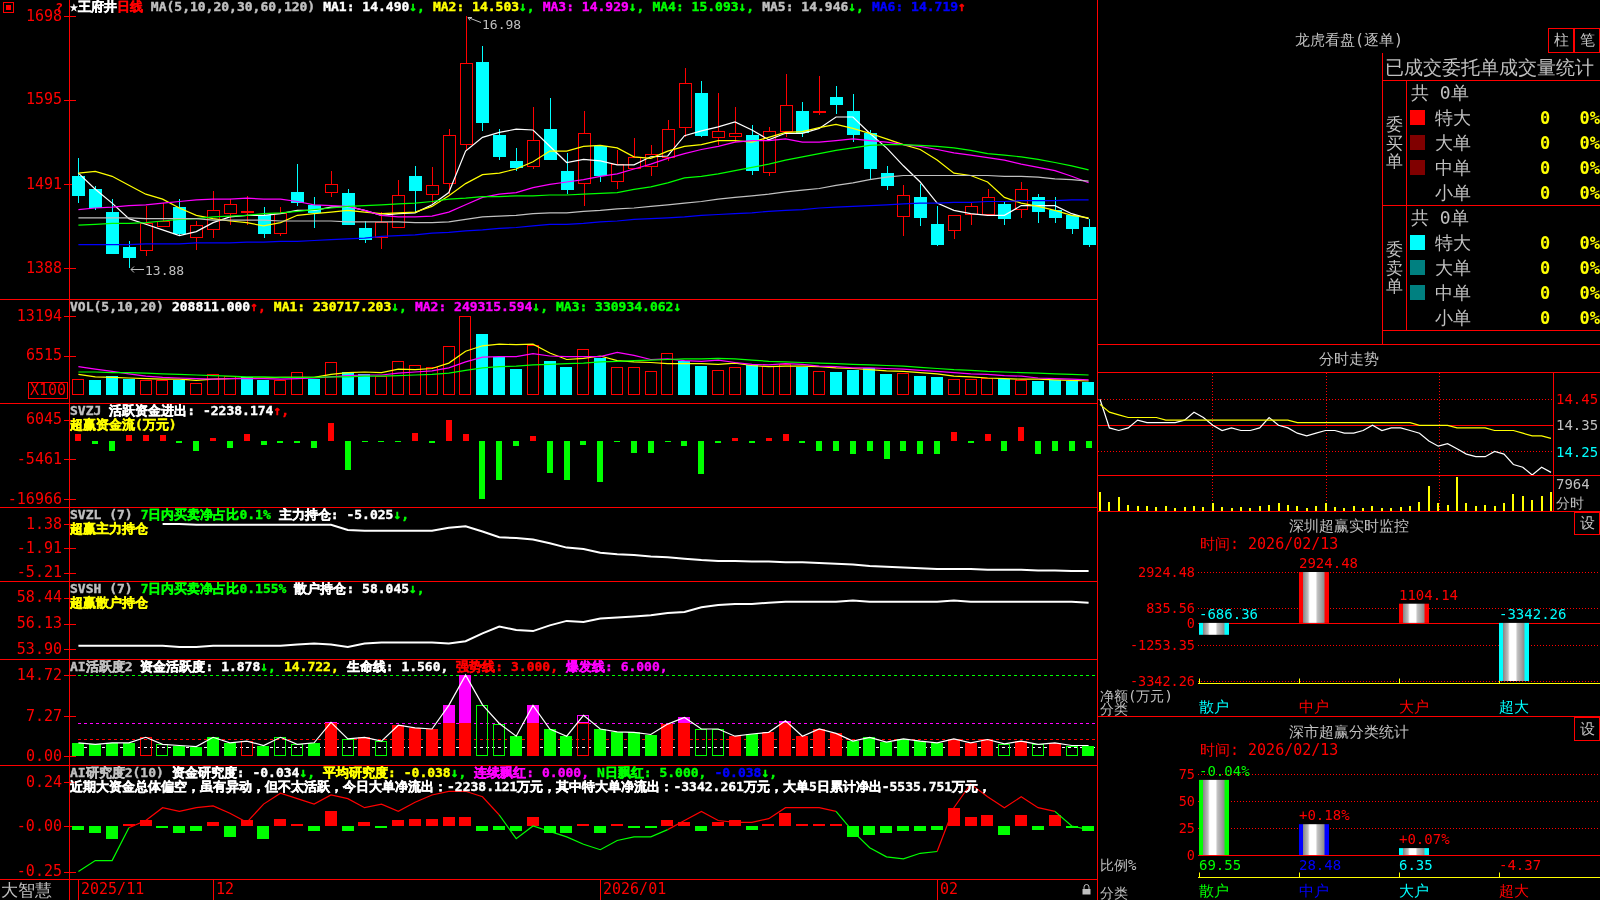 The width and height of the screenshot is (1600, 900). I want to click on legend-text: ↓,, so click(856, 7).